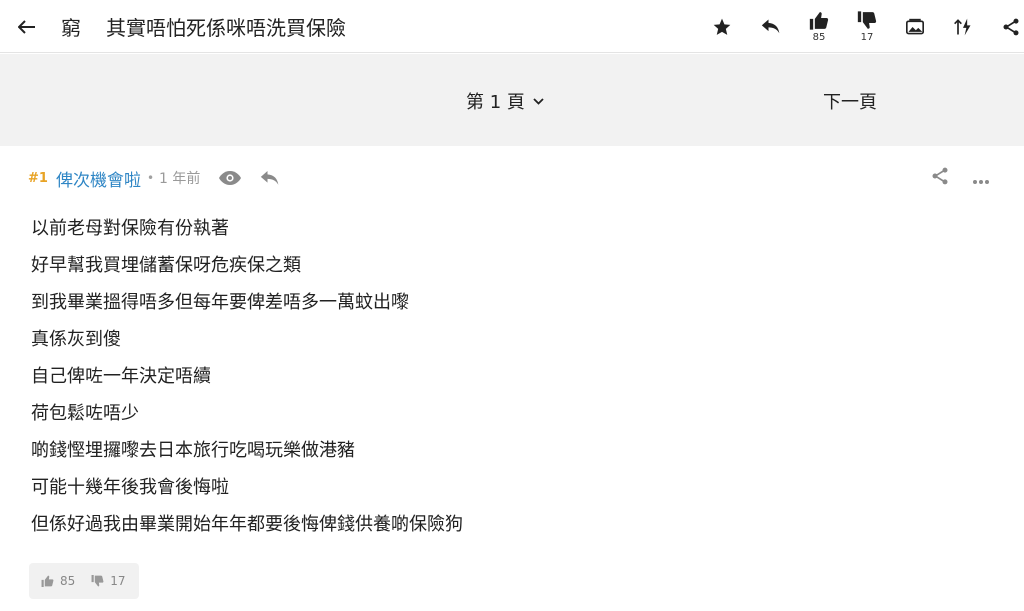  I want to click on current-page-label: 第 1 頁, so click(495, 102).